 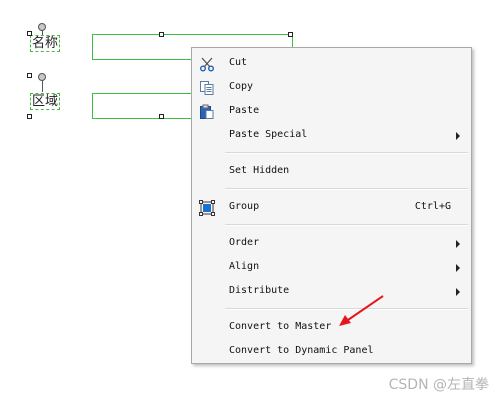 What do you see at coordinates (280, 326) in the screenshot?
I see `menu-item-label: Convert to Master` at bounding box center [280, 326].